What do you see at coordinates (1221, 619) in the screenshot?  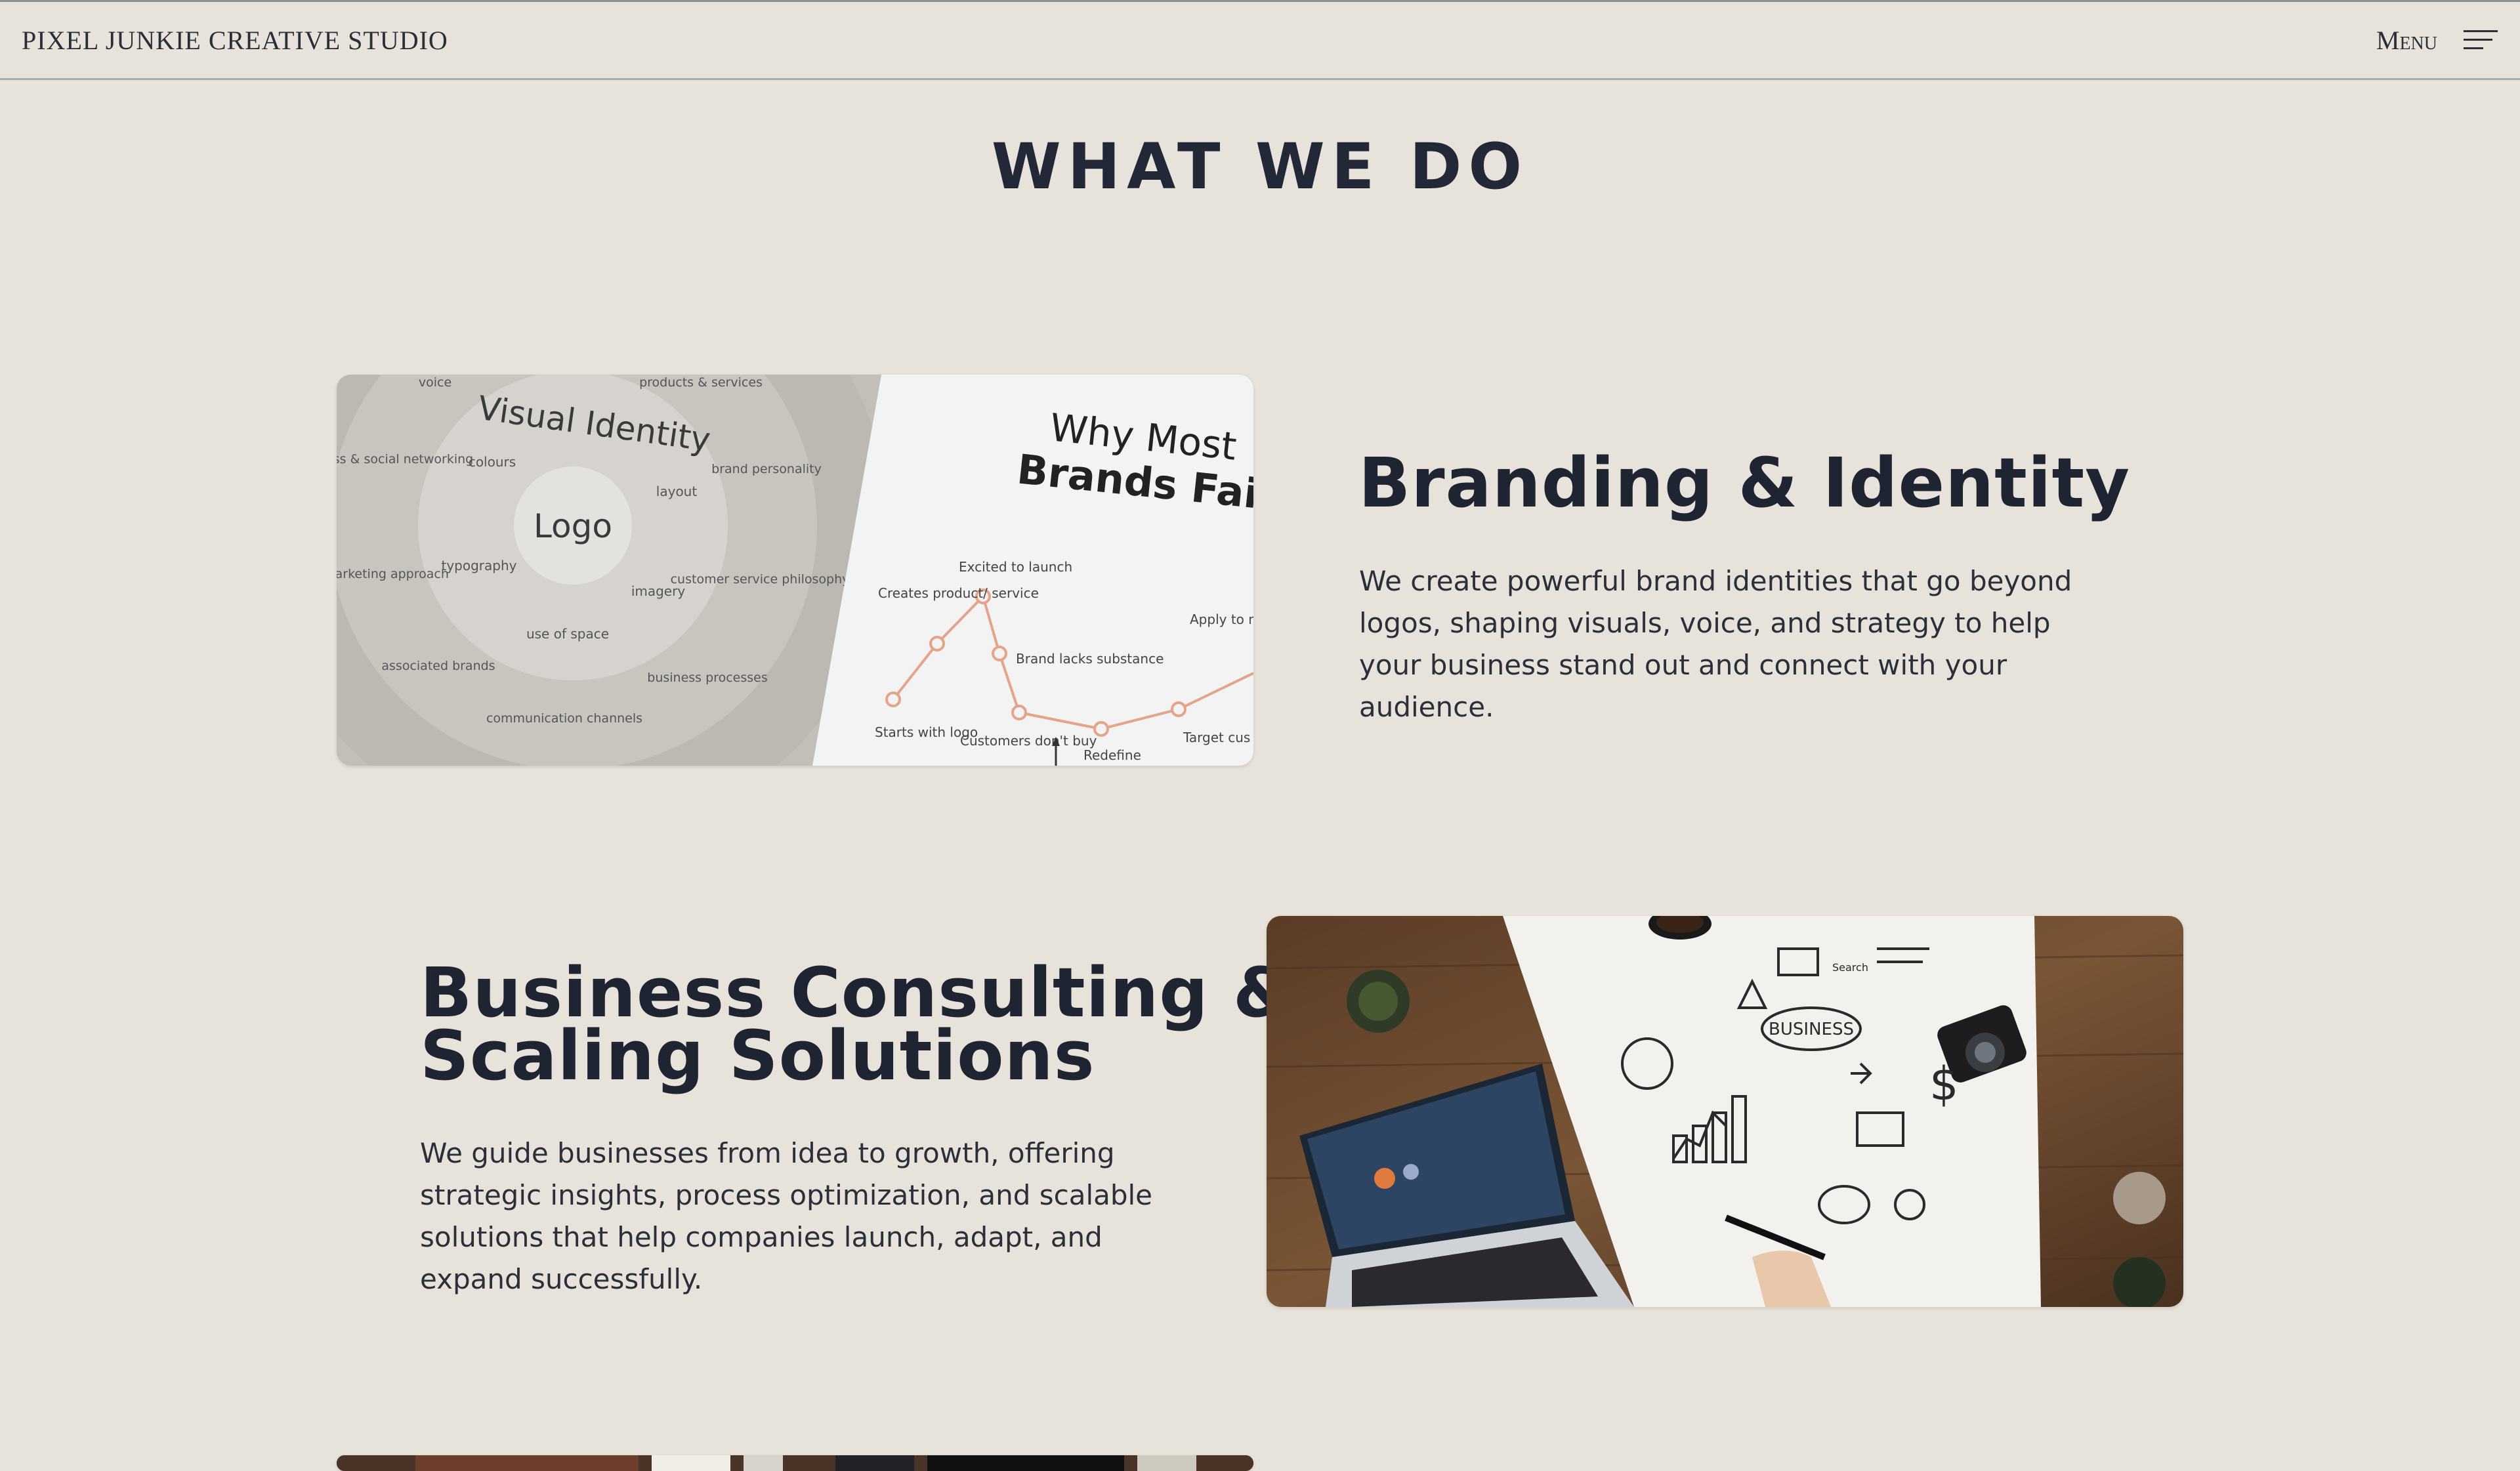 I see `curve-label-apply: Apply to marketing channels` at bounding box center [1221, 619].